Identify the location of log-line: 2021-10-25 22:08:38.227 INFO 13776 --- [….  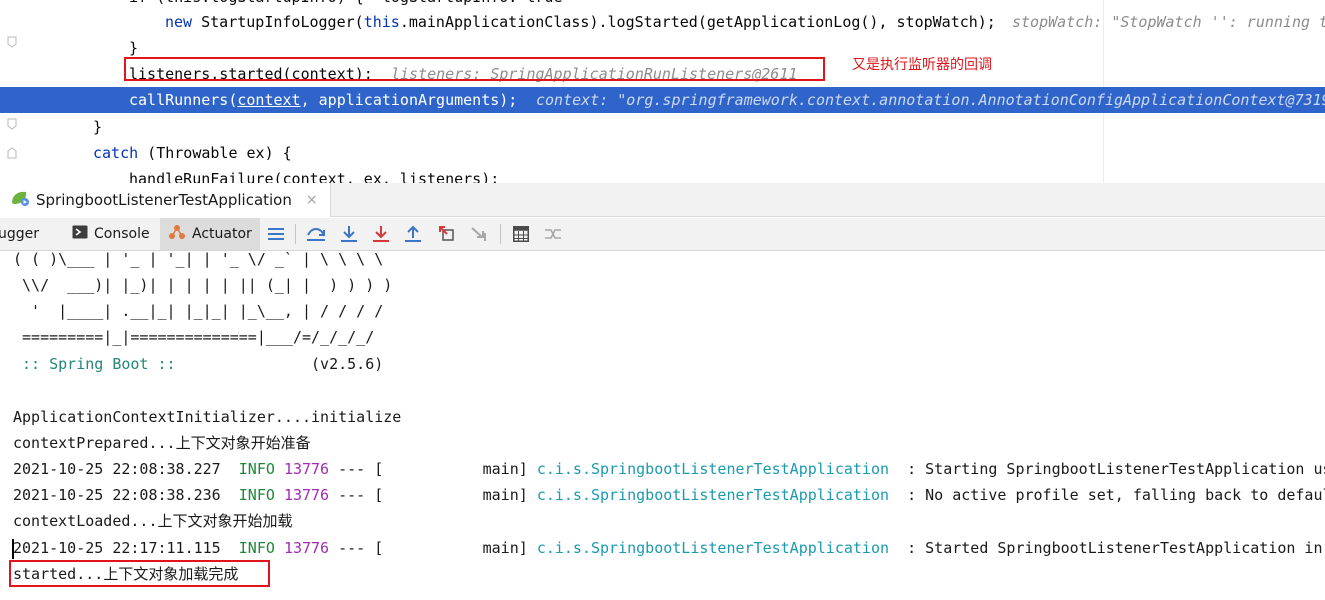
(669, 469).